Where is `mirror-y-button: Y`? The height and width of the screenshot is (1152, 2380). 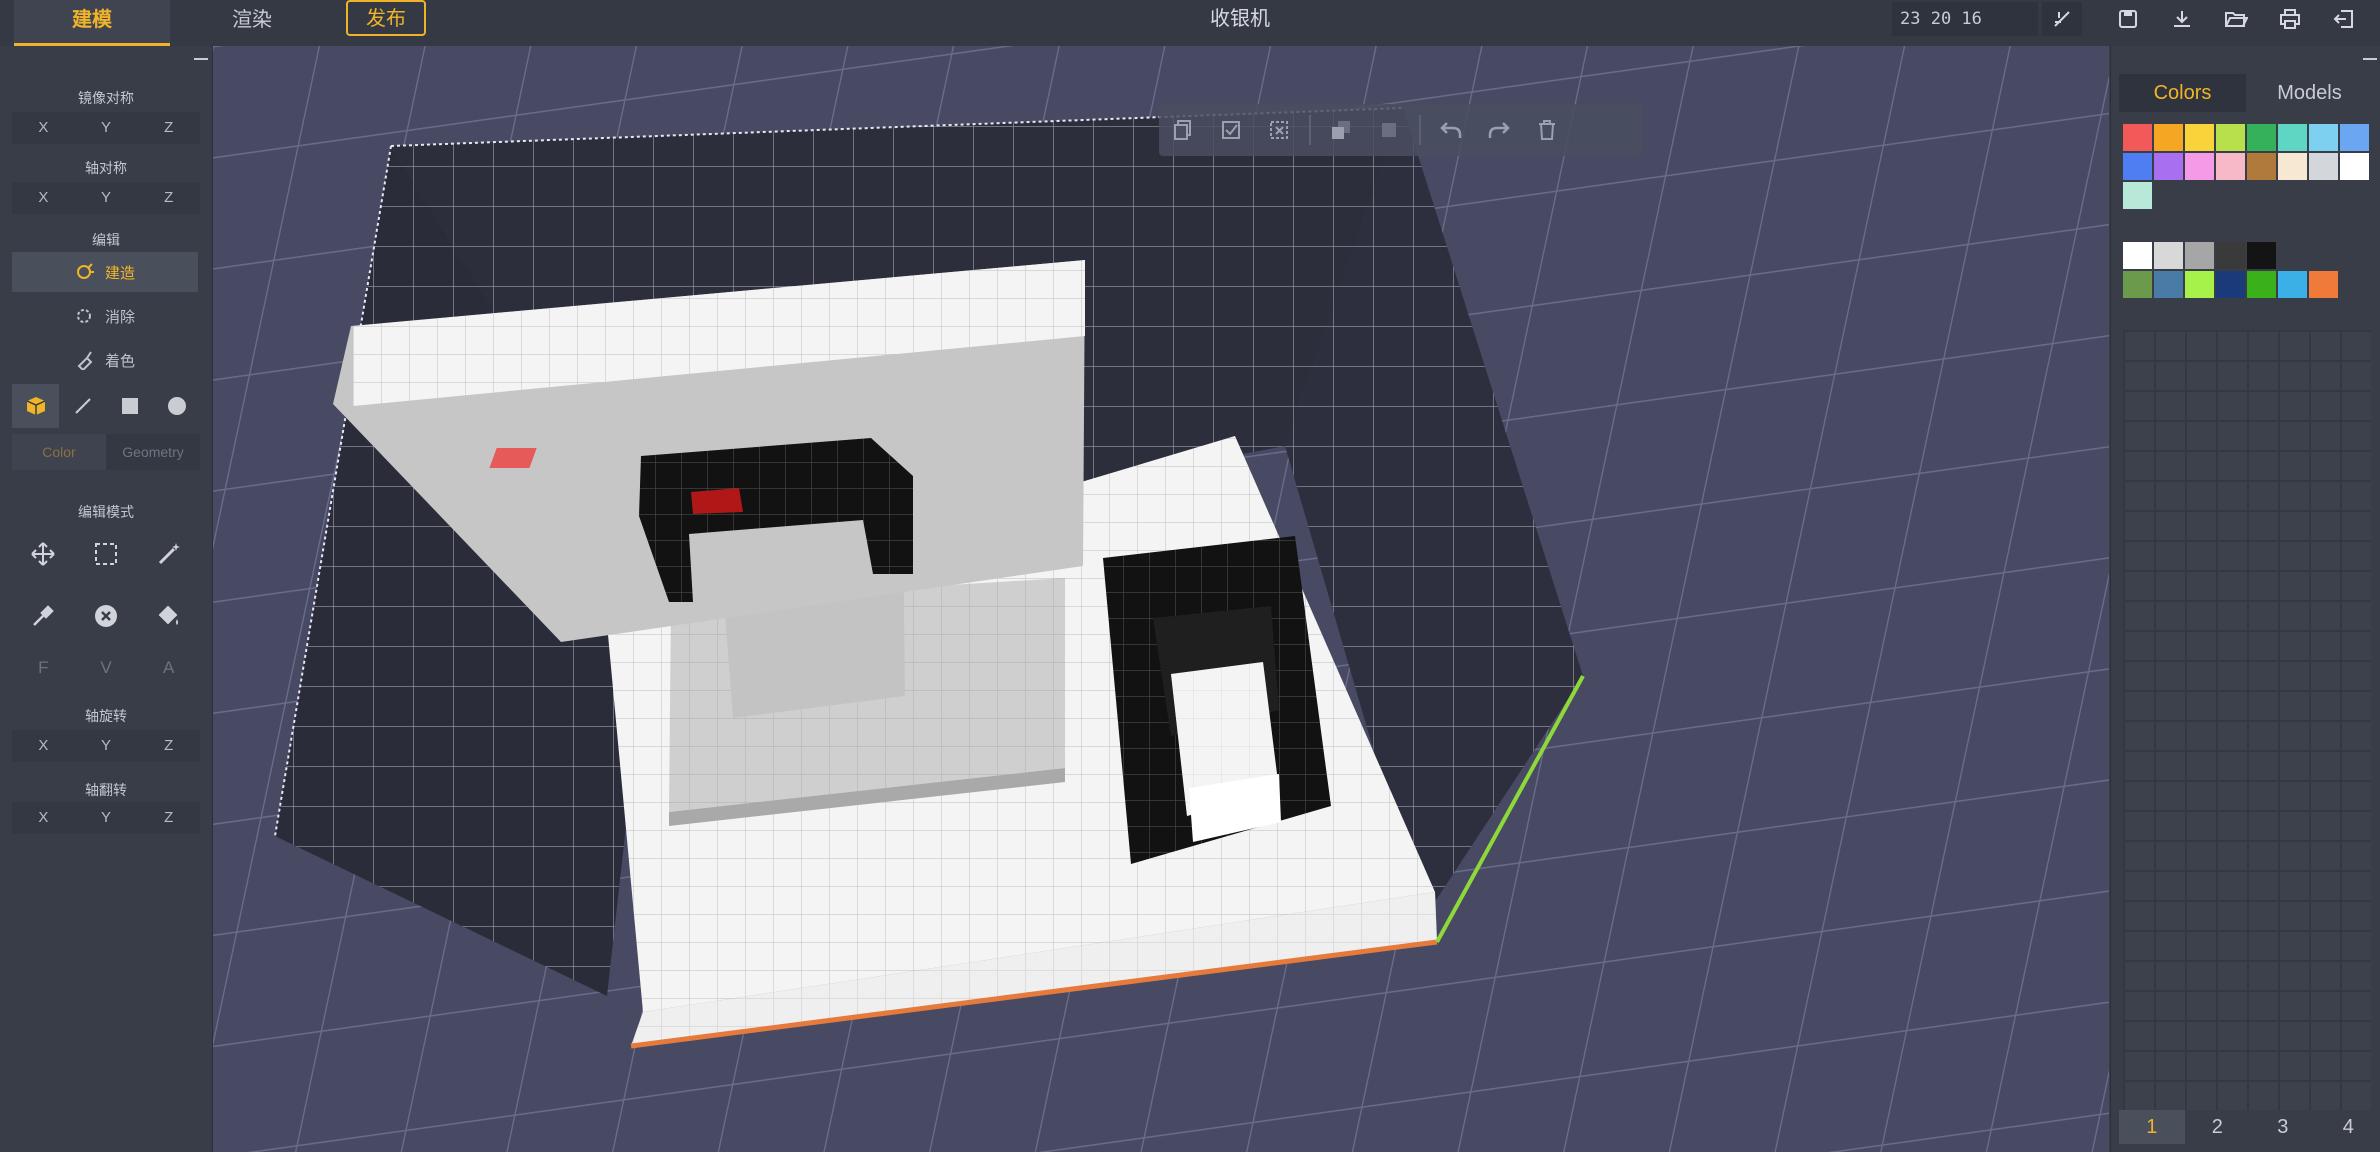 mirror-y-button: Y is located at coordinates (106, 128).